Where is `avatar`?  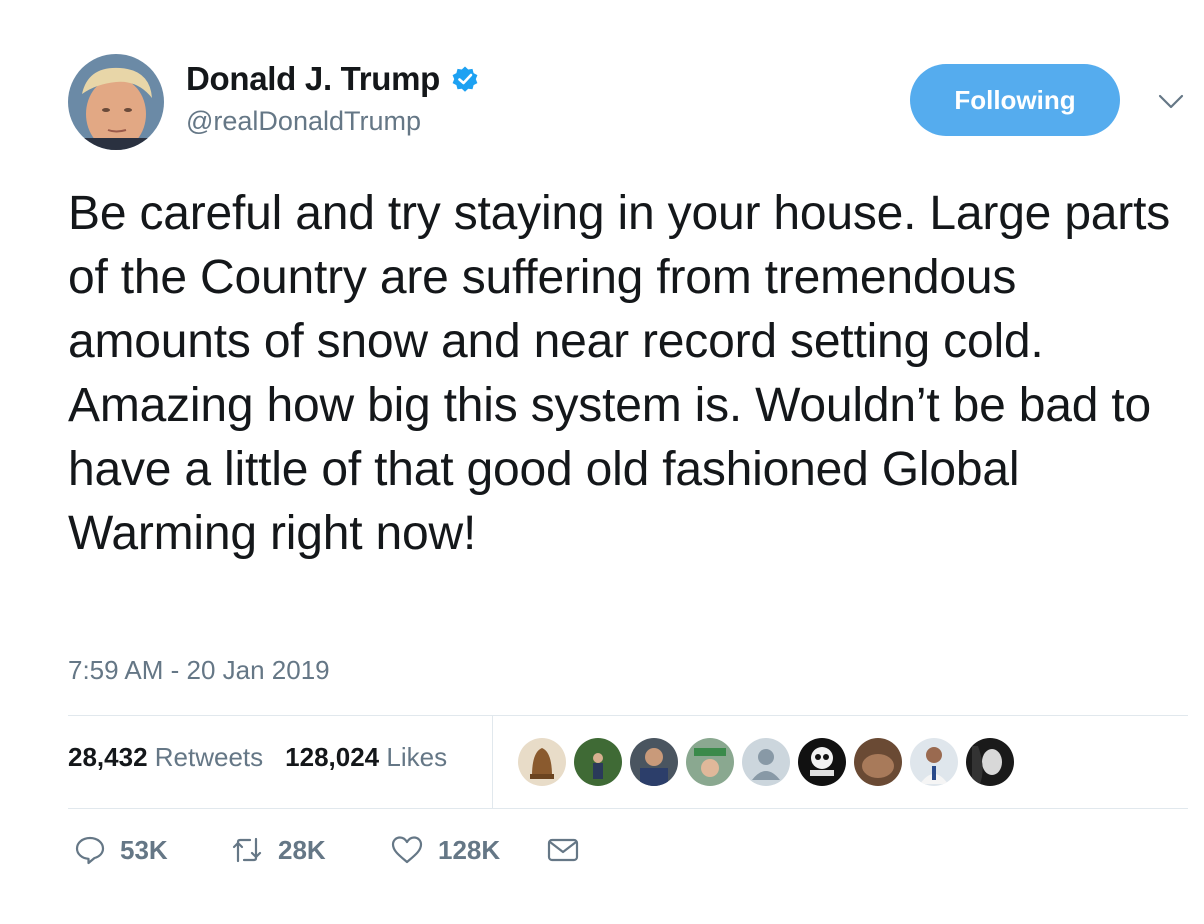
avatar is located at coordinates (116, 102).